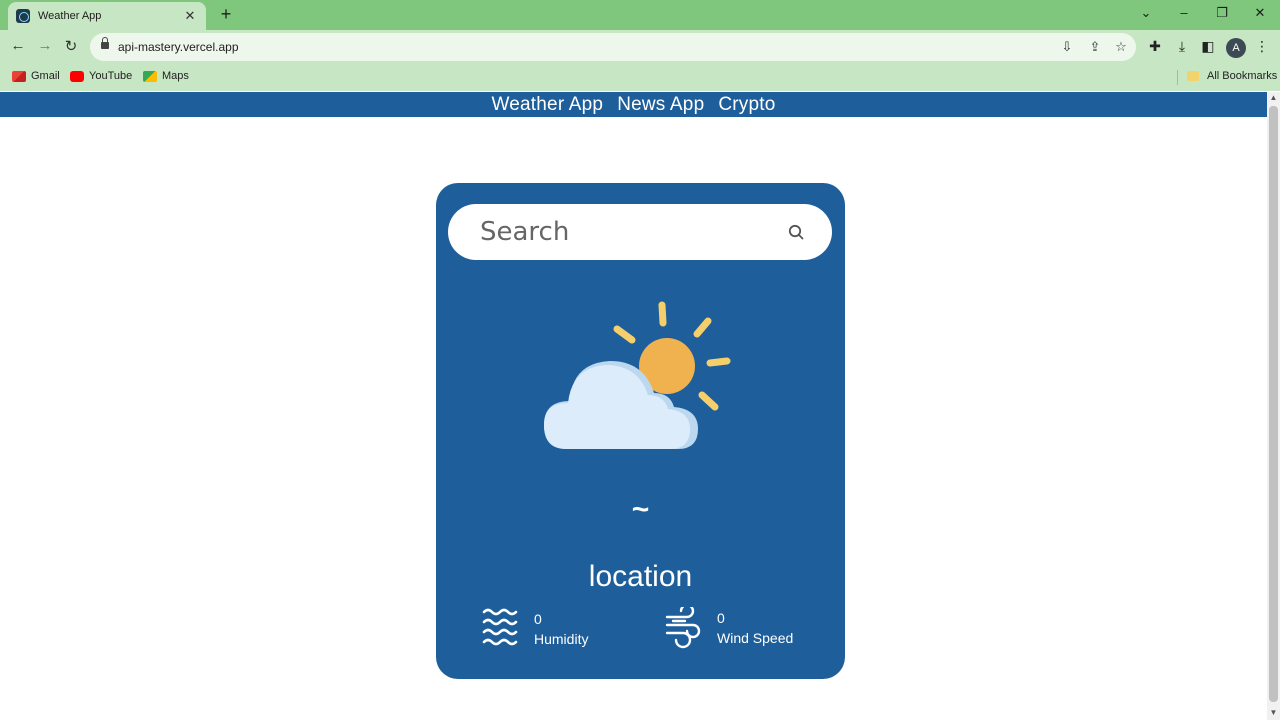  What do you see at coordinates (1232, 76) in the screenshot?
I see `all-bookmarks: All Bookmarks` at bounding box center [1232, 76].